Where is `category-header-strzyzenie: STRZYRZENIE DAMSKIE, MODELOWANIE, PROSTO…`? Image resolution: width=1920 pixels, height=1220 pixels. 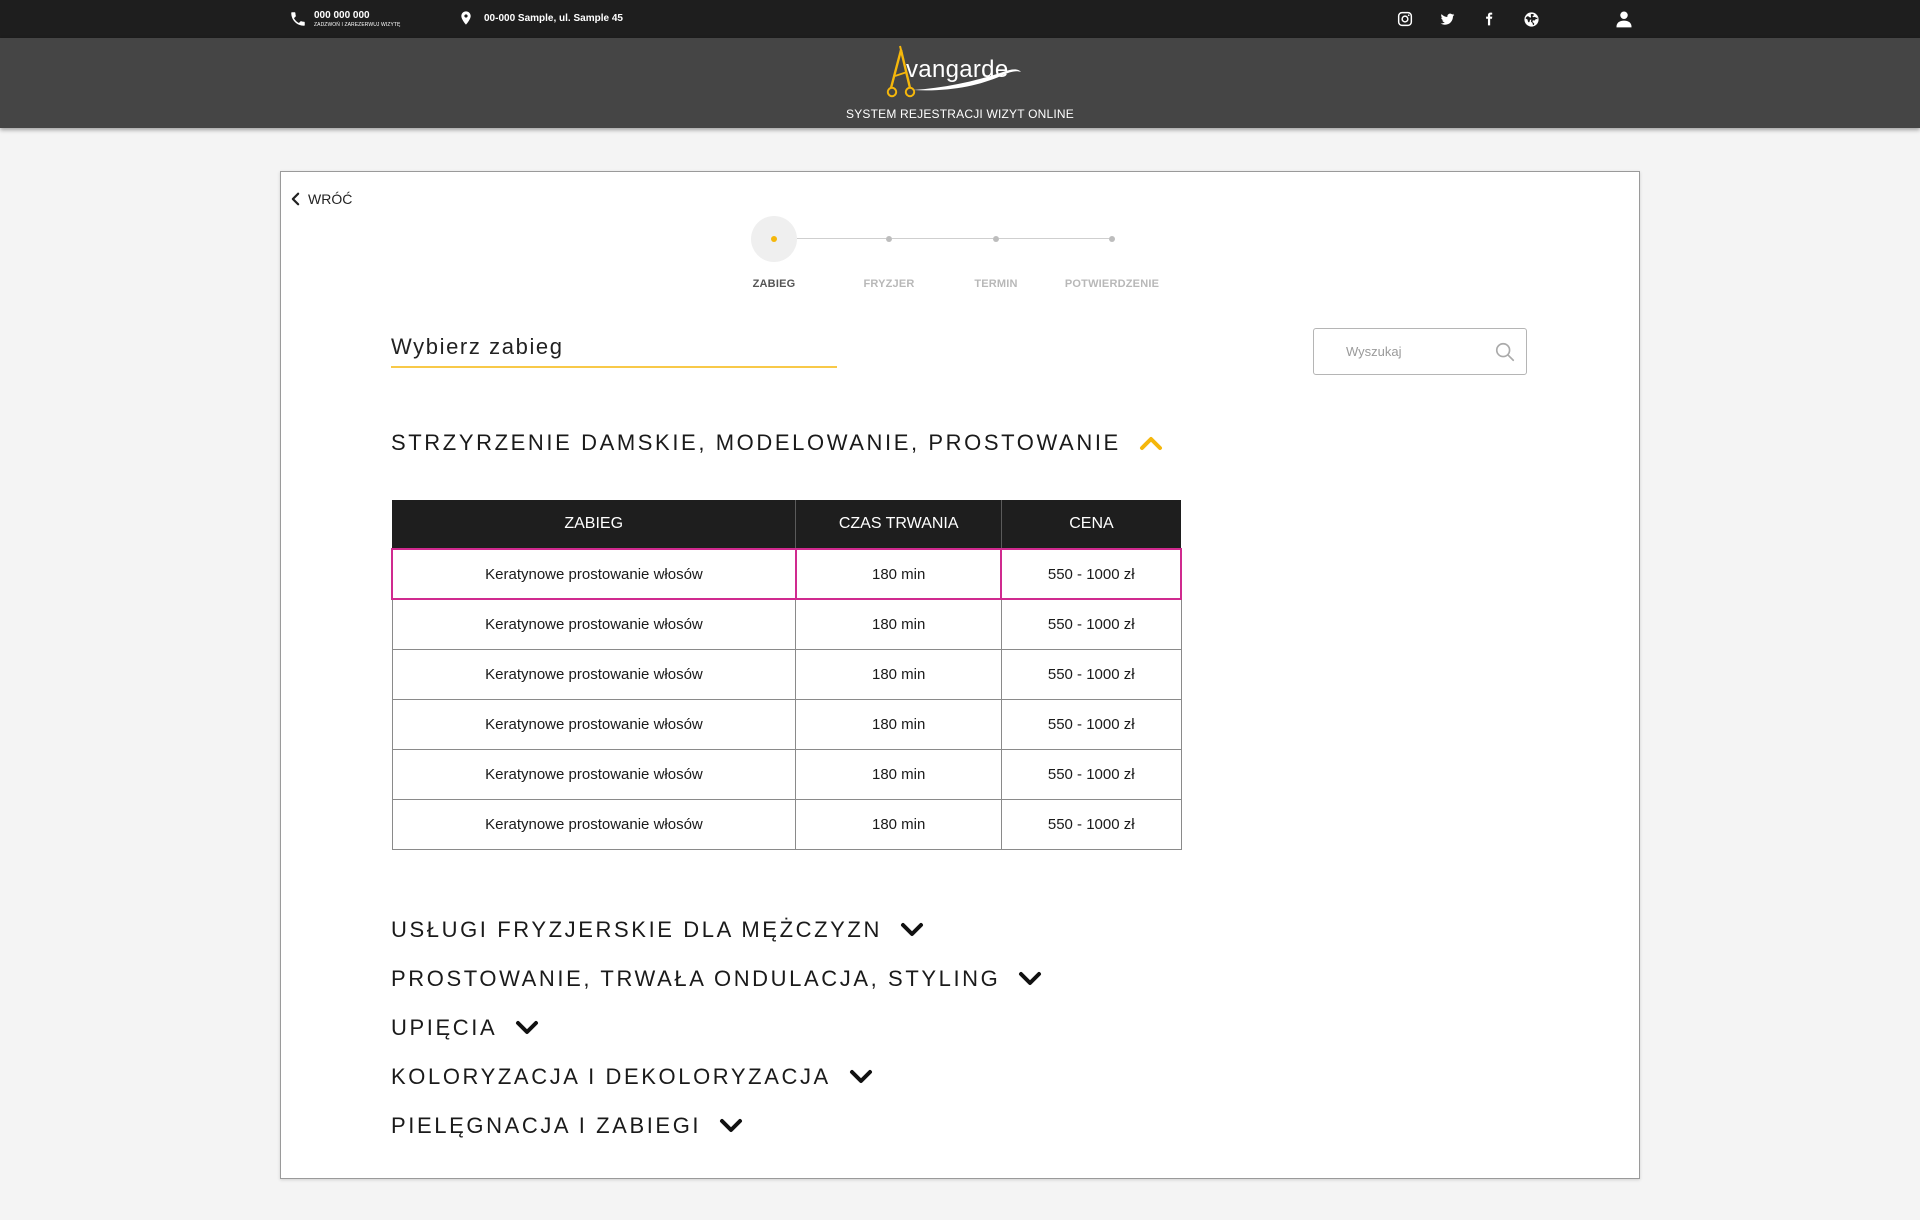
category-header-strzyzenie: STRZYRZENIE DAMSKIE, MODELOWANIE, PROSTO… is located at coordinates (777, 443).